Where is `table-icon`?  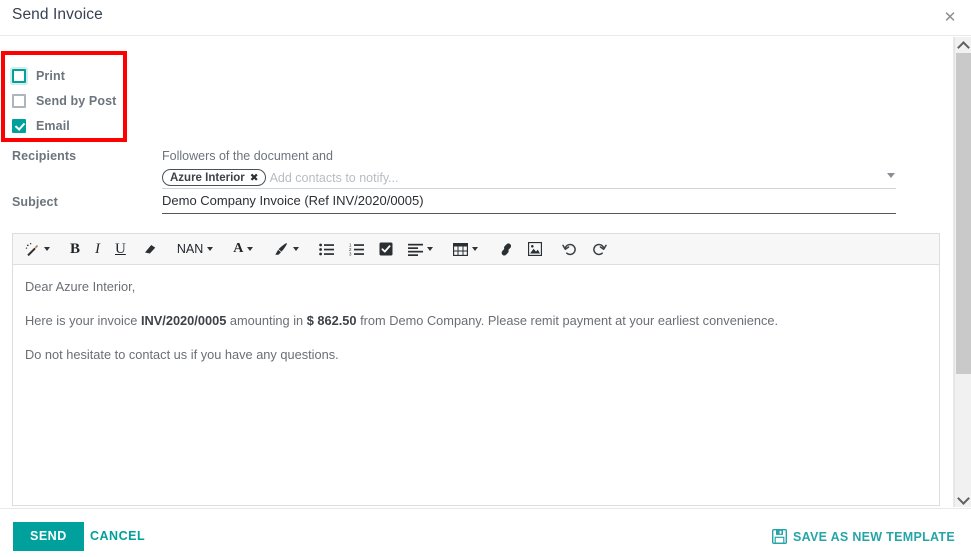 table-icon is located at coordinates (465, 249).